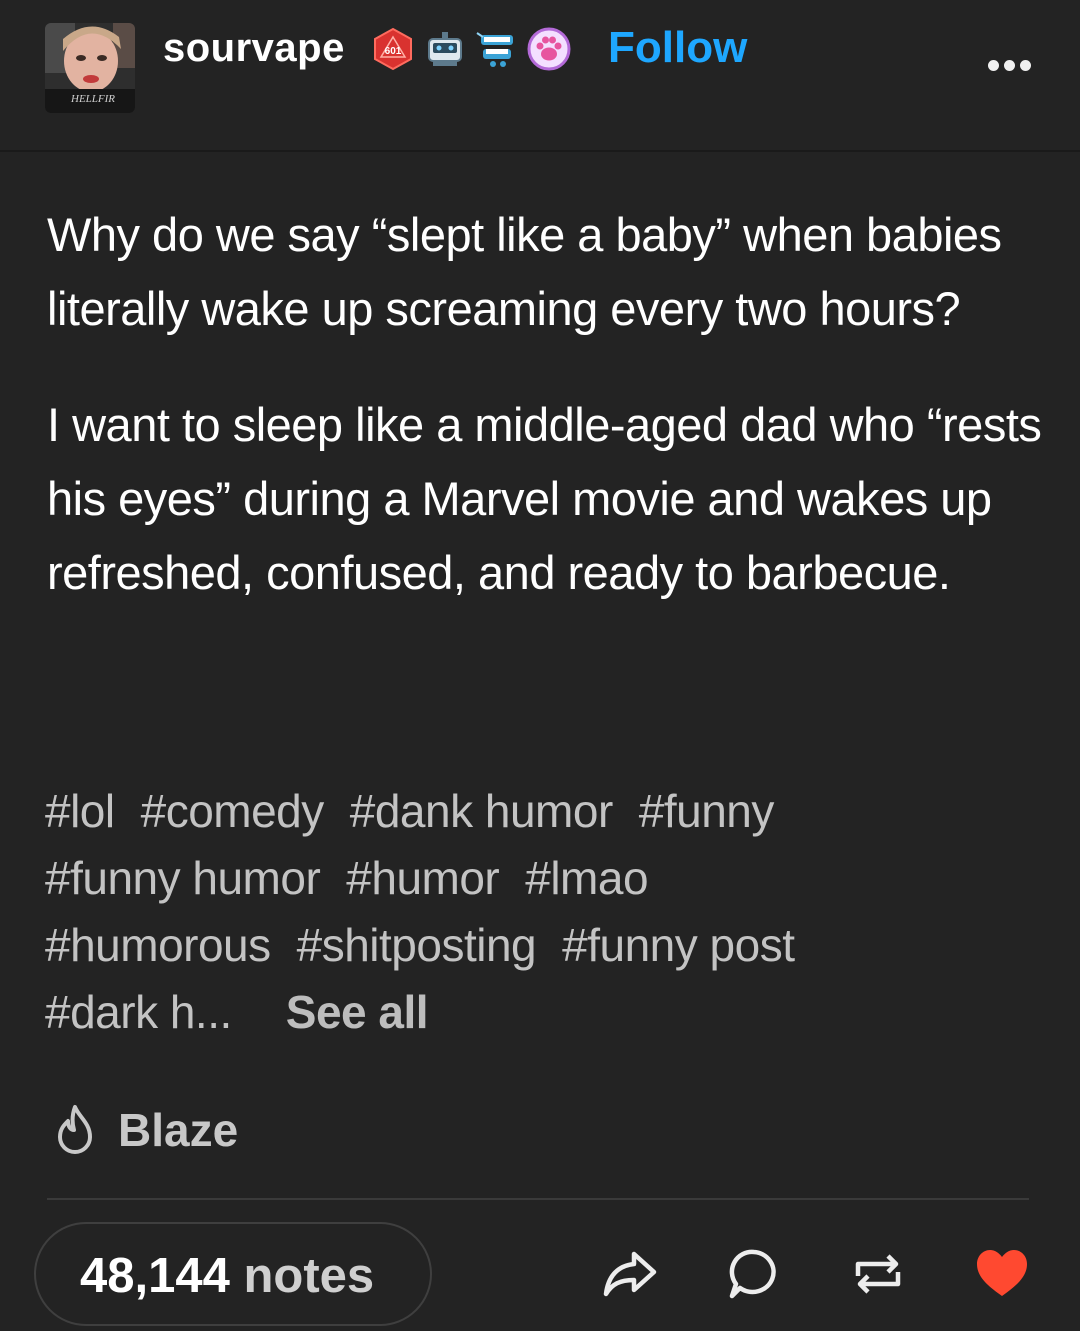 The height and width of the screenshot is (1331, 1080). Describe the element at coordinates (178, 1130) in the screenshot. I see `blaze-label: Blaze` at that location.